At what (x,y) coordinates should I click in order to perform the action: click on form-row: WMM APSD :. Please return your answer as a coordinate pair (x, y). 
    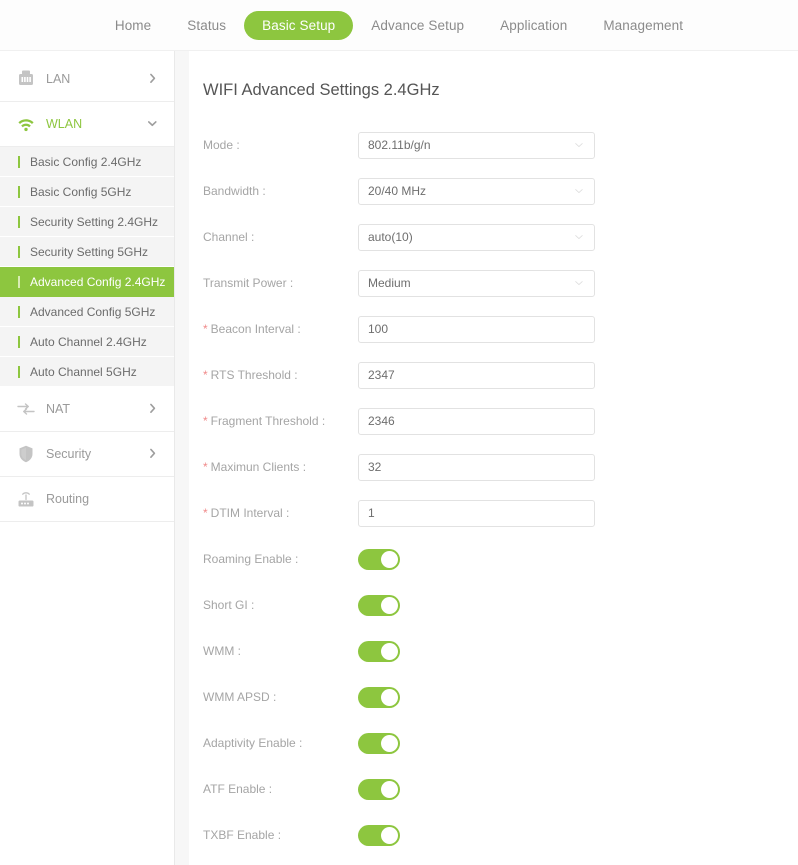
    Looking at the image, I should click on (500, 697).